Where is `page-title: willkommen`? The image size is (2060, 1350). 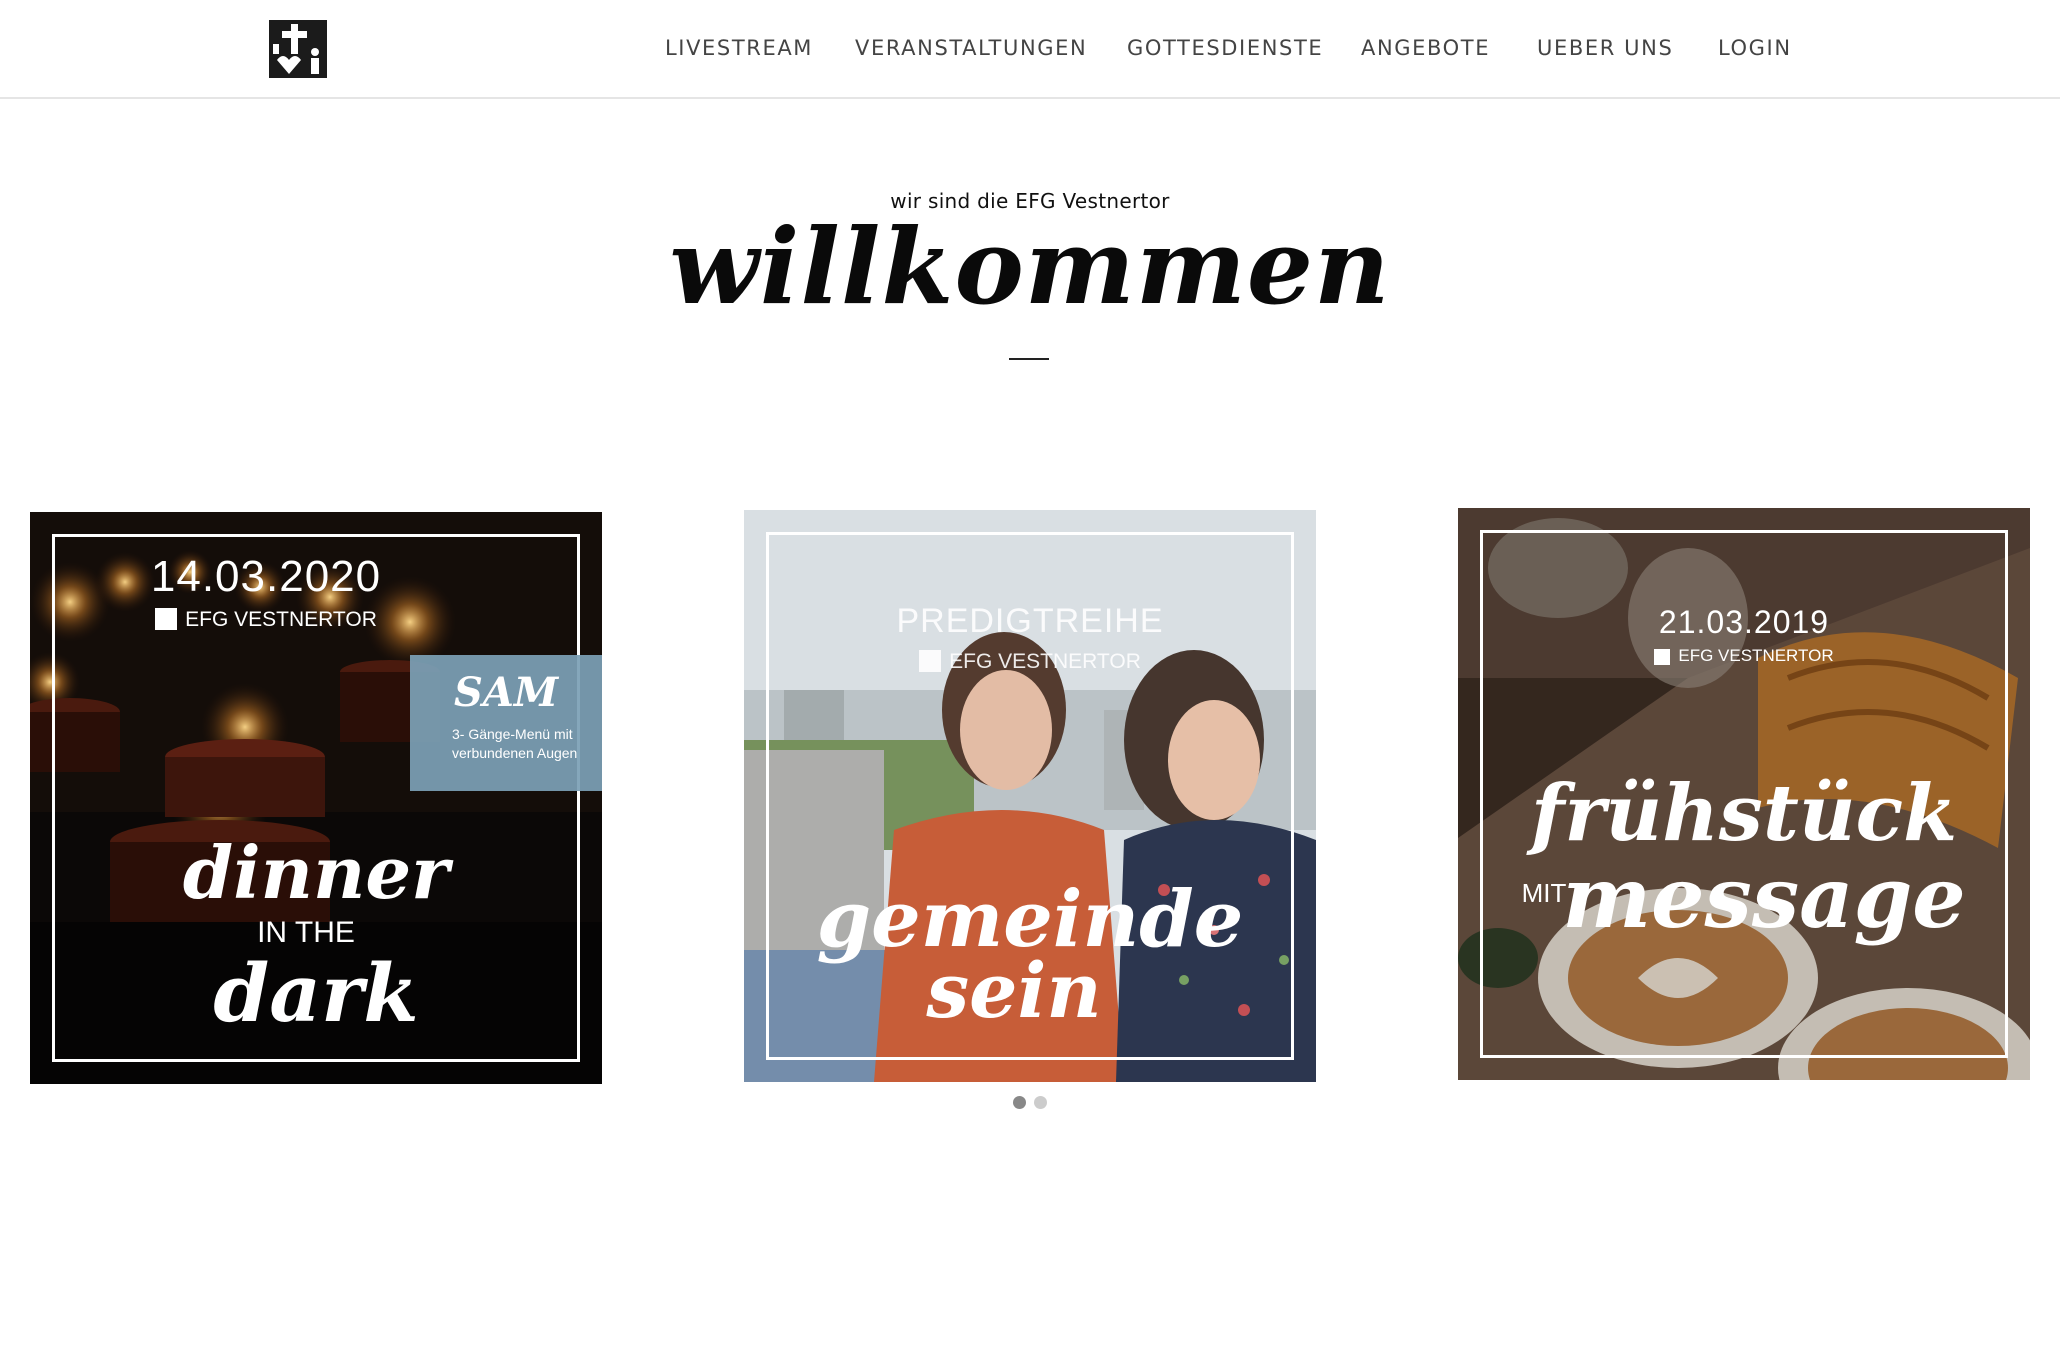
page-title: willkommen is located at coordinates (1030, 266).